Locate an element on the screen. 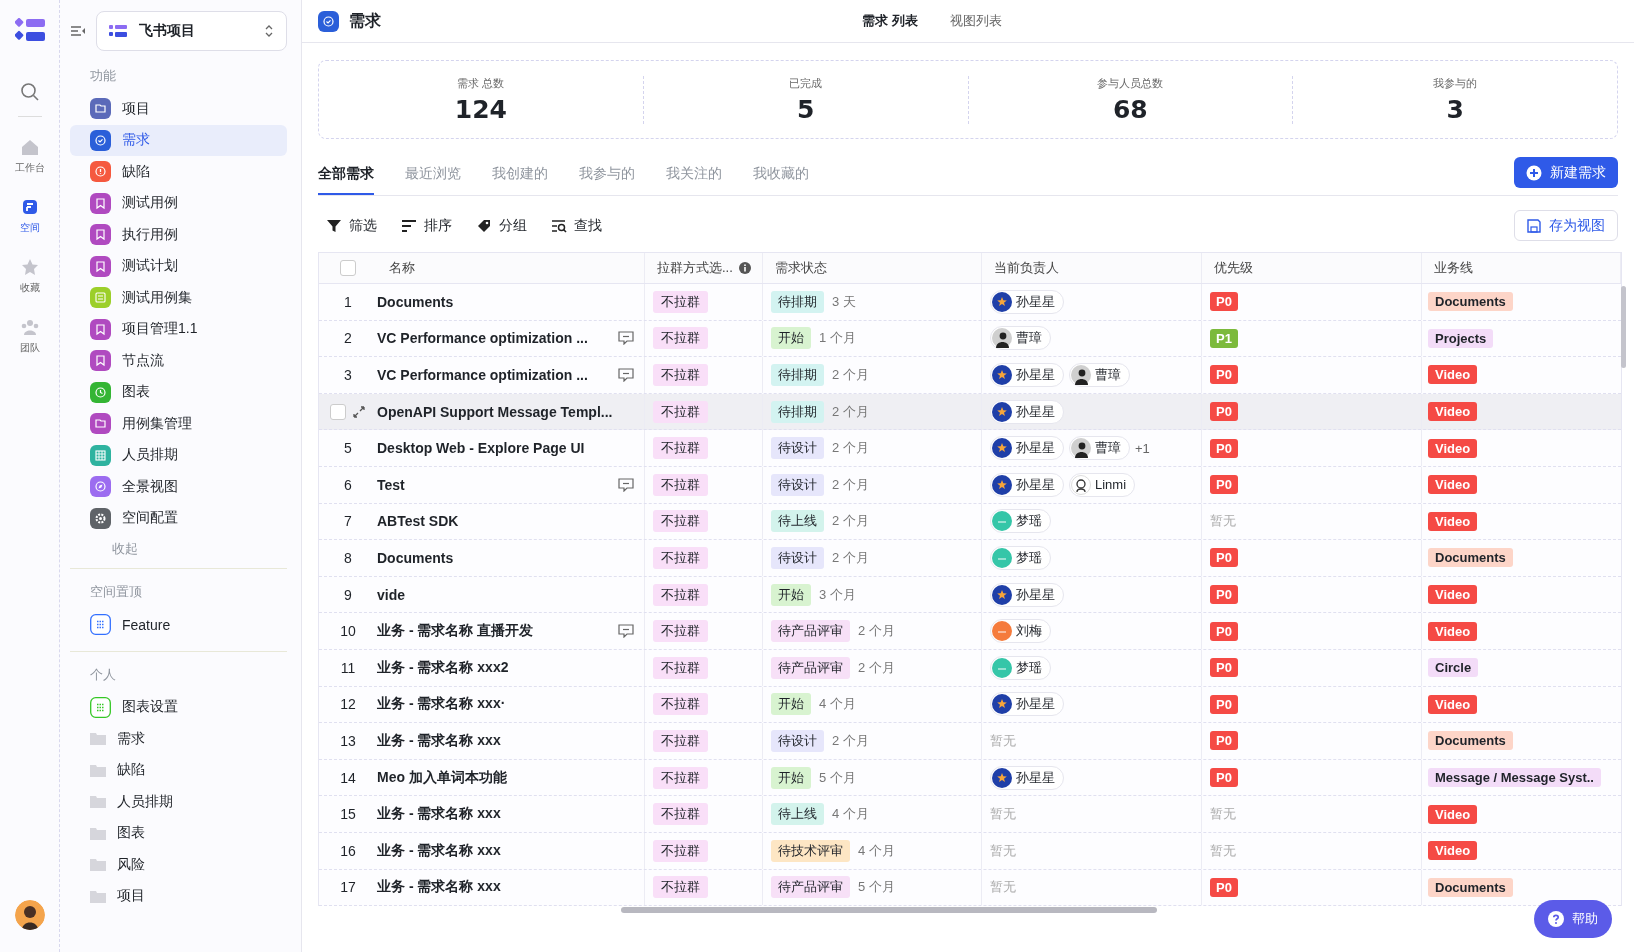 Image resolution: width=1634 pixels, height=952 pixels. column-header: 业务线 is located at coordinates (1453, 268).